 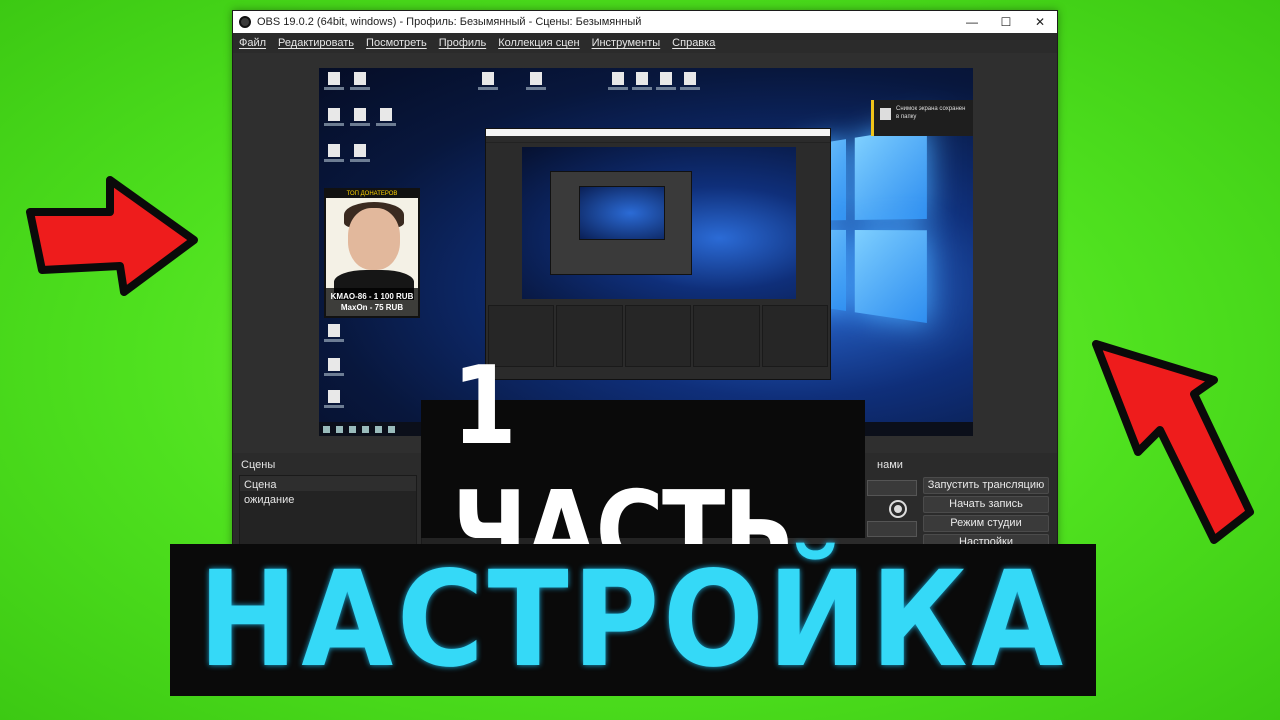 What do you see at coordinates (986, 523) in the screenshot?
I see `studio-mode-button: Режим студии` at bounding box center [986, 523].